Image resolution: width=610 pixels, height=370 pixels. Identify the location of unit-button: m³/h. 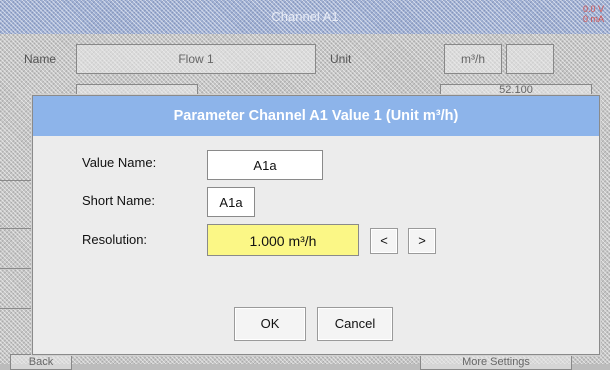
(473, 59).